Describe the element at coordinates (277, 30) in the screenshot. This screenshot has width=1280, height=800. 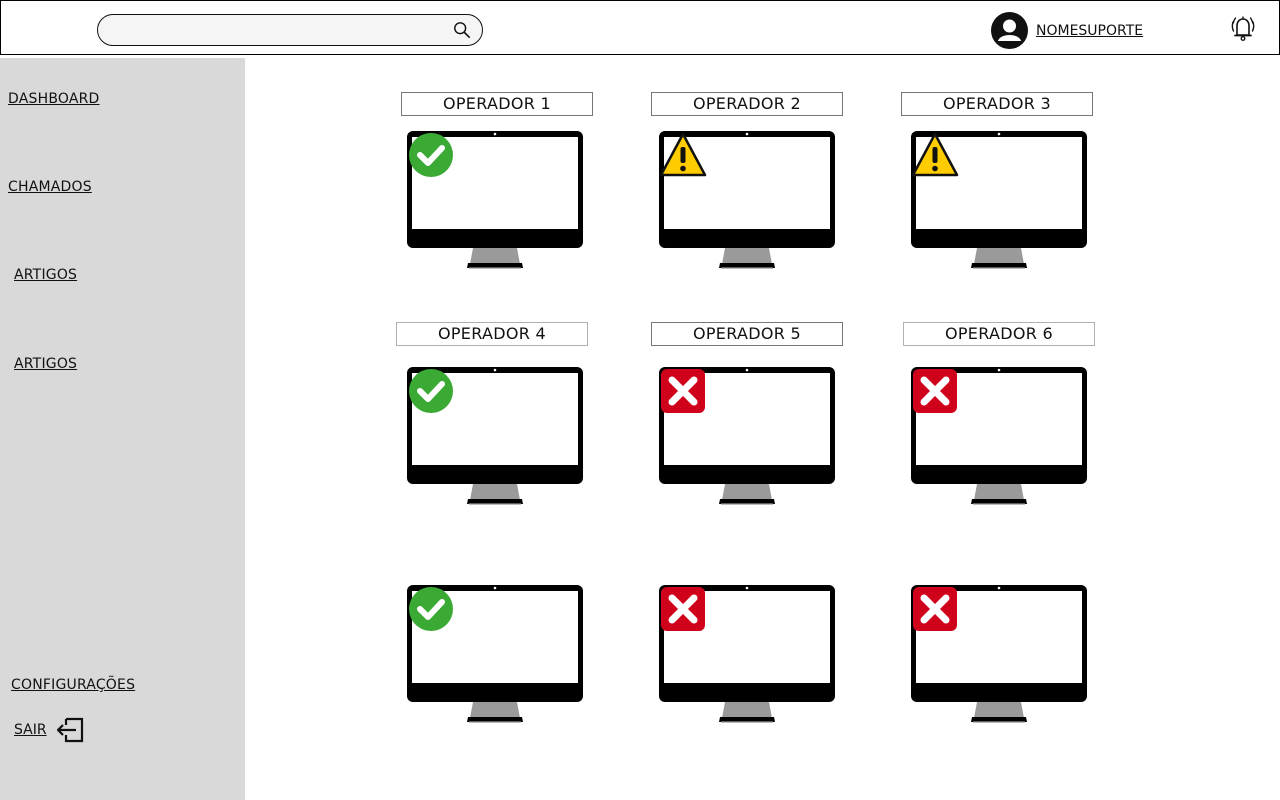
I see `search-input` at that location.